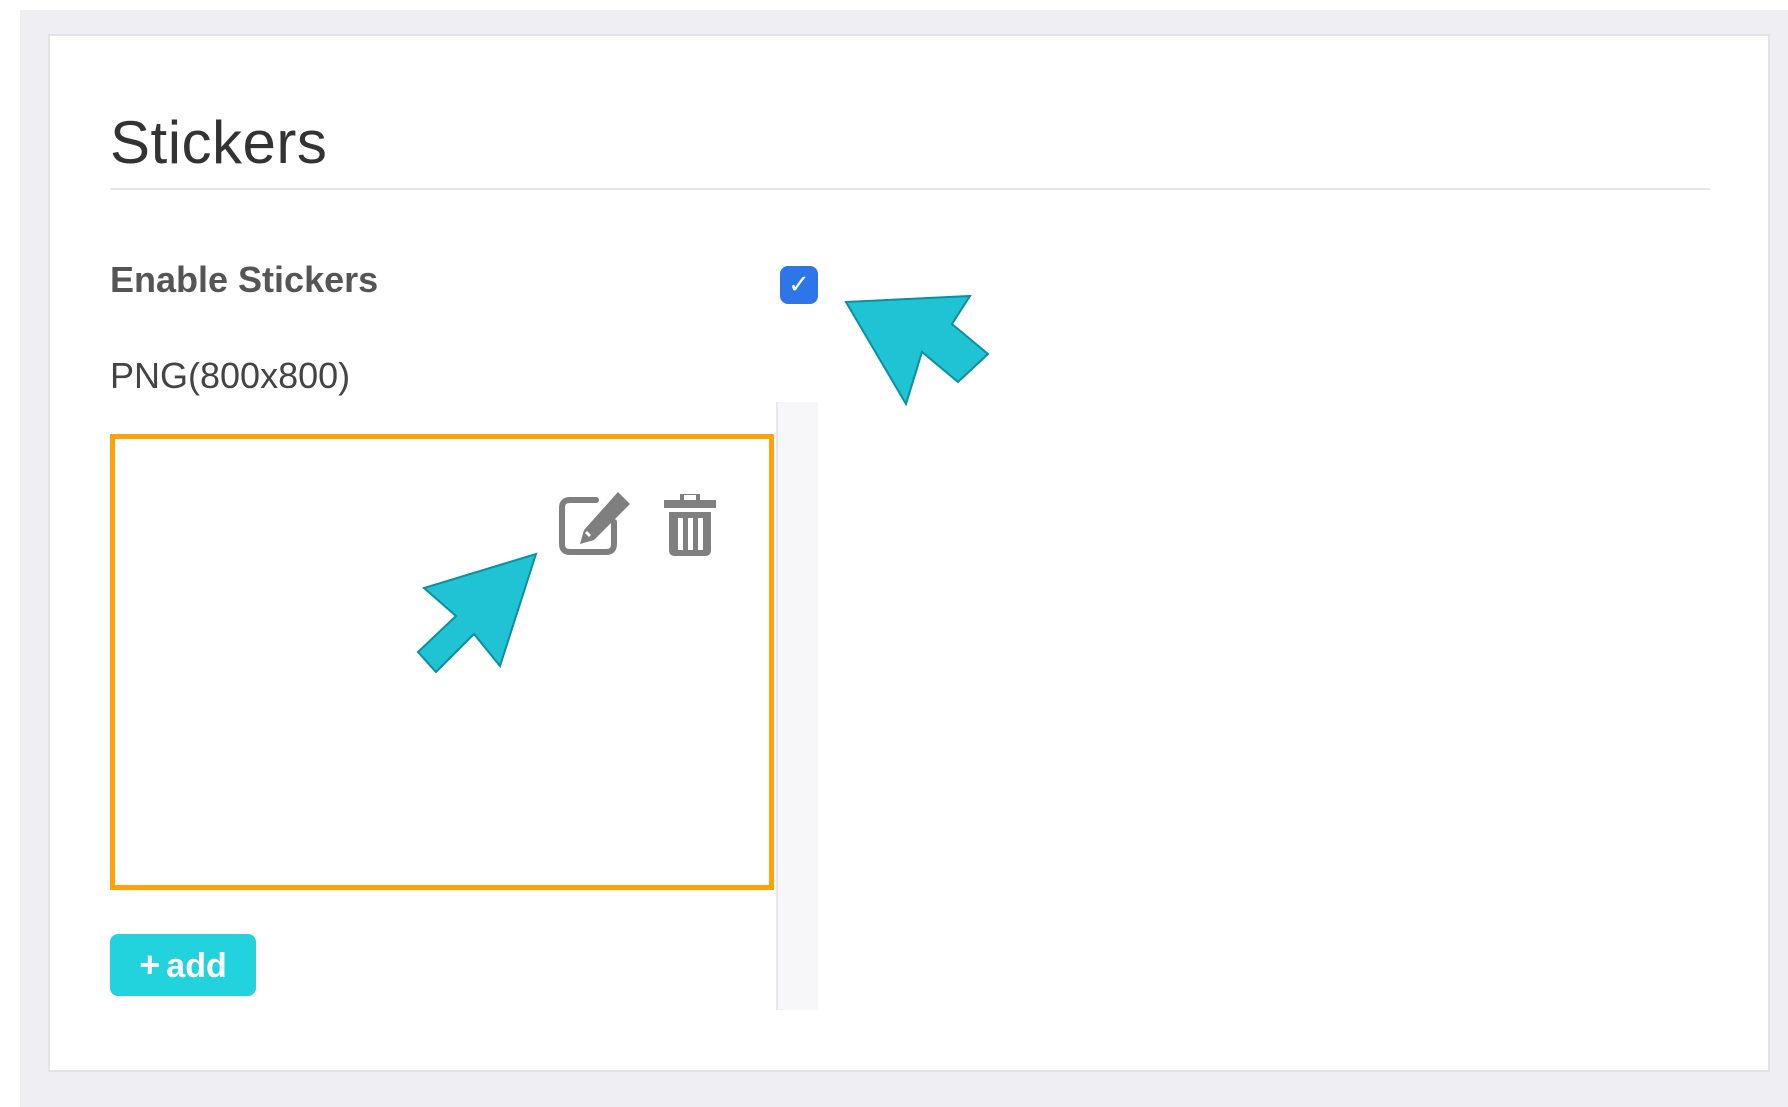  Describe the element at coordinates (799, 285) in the screenshot. I see `enable-stickers-checkbox: ✓` at that location.